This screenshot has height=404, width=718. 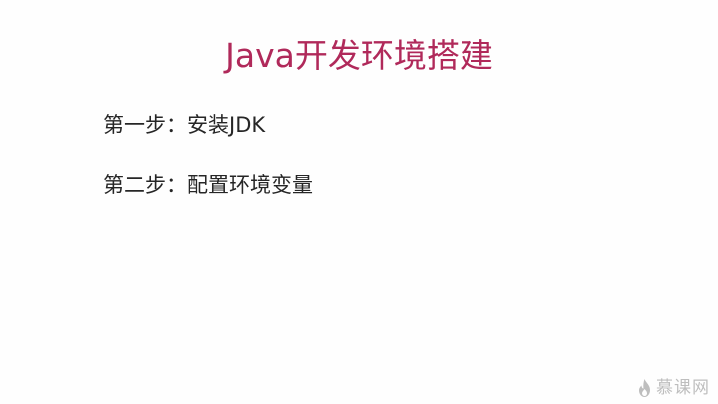 I want to click on slide-title: Java开发环境搭建, so click(x=359, y=55).